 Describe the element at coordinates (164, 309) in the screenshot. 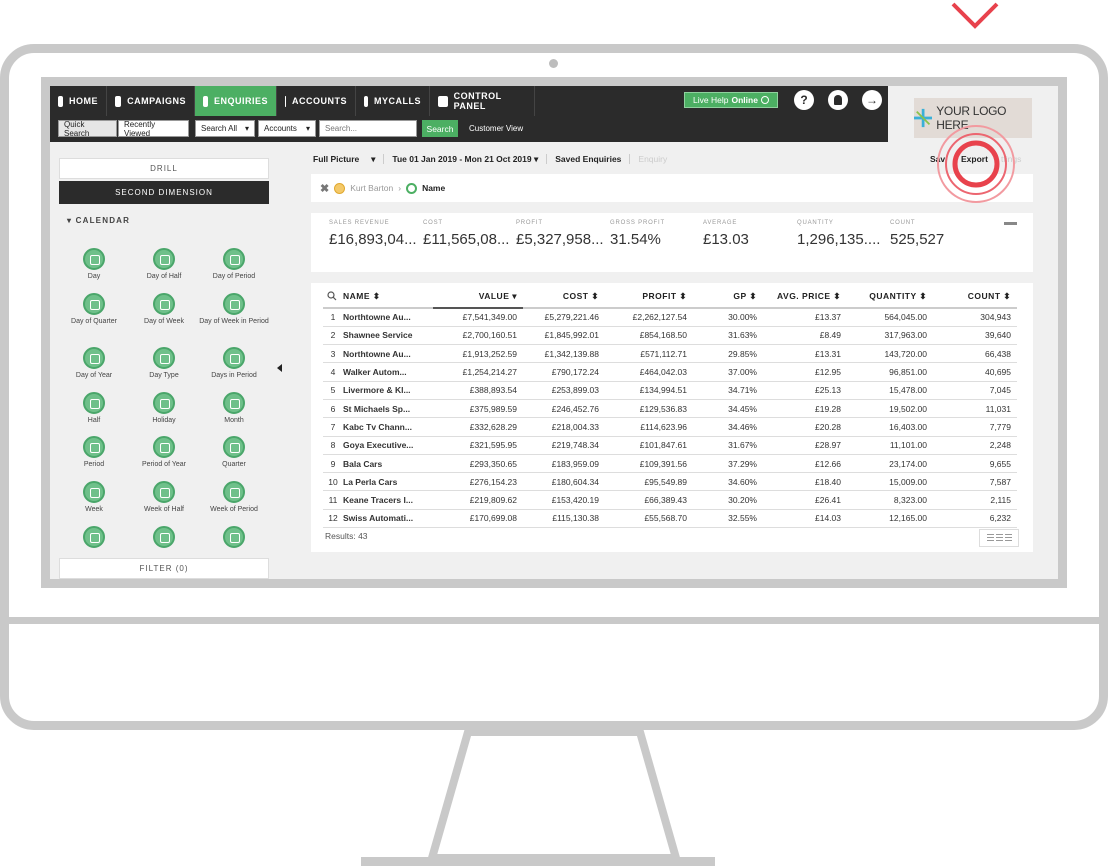

I see `dimension-item: Day of Week` at that location.